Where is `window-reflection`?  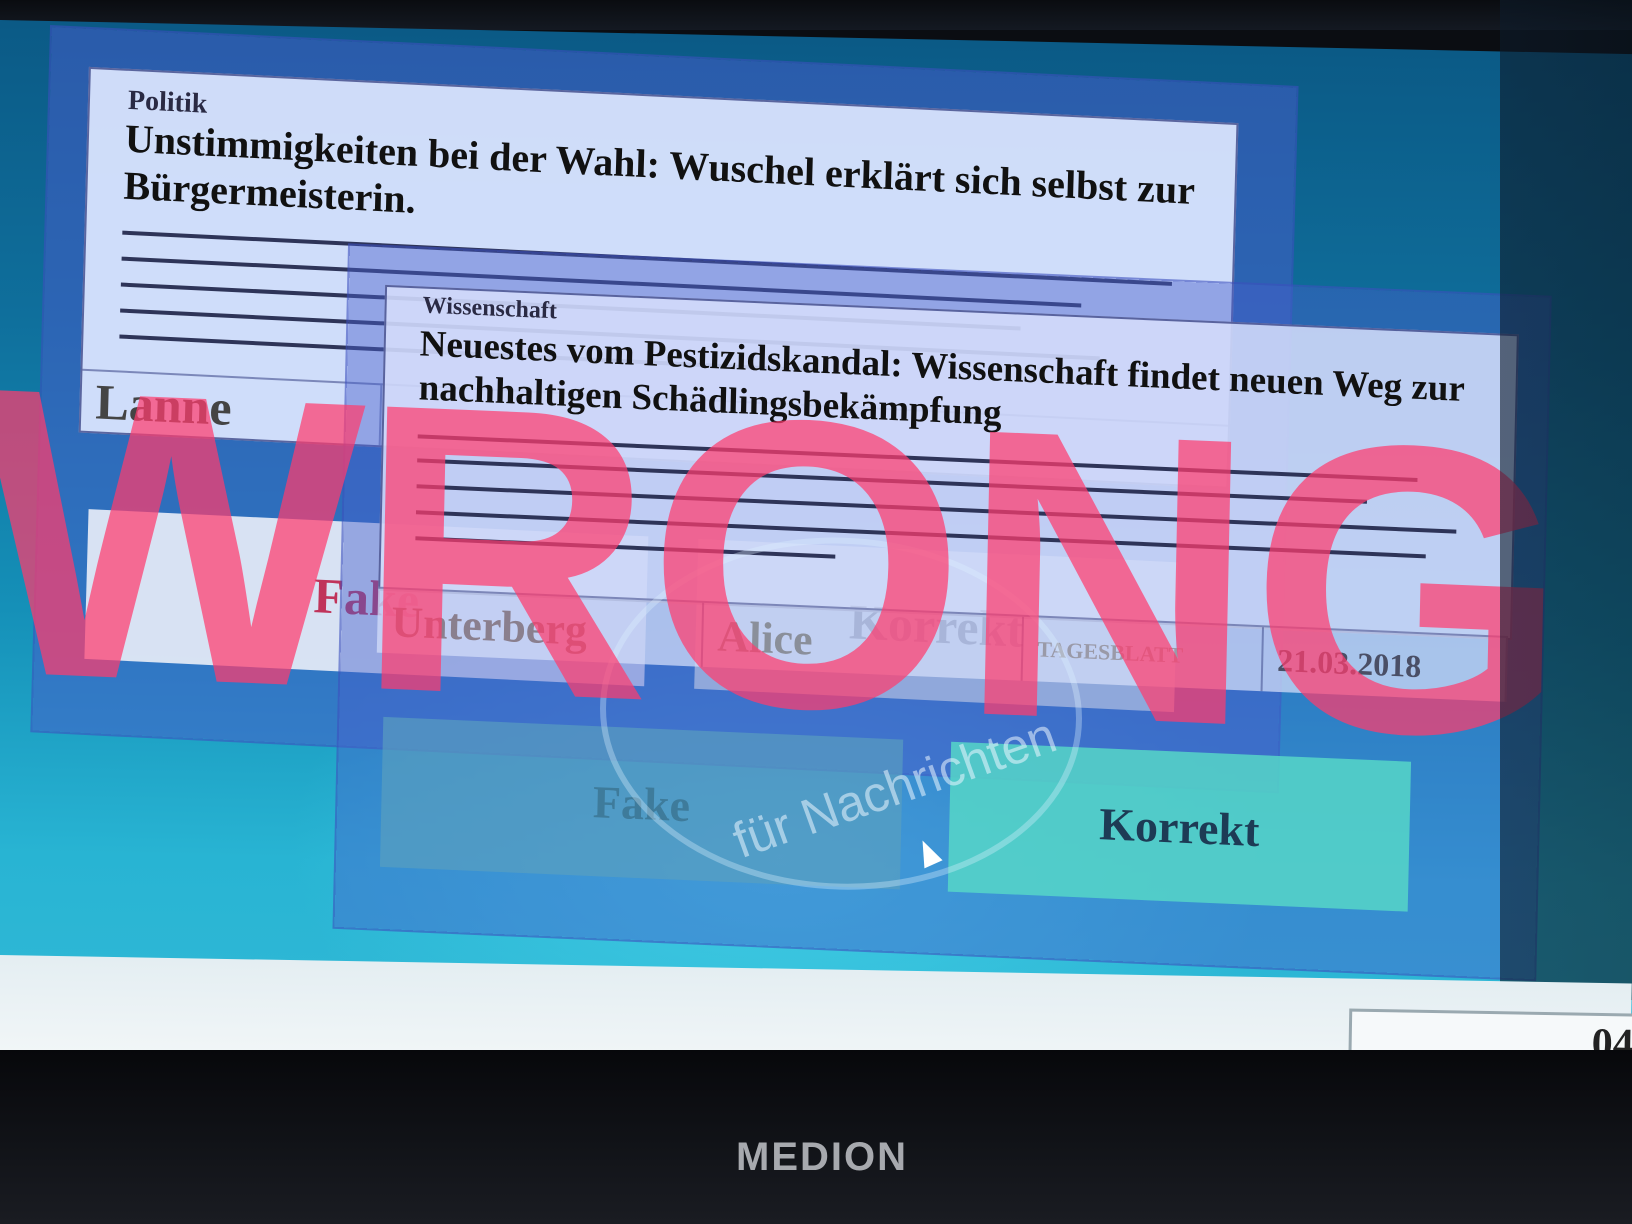 window-reflection is located at coordinates (1566, 500).